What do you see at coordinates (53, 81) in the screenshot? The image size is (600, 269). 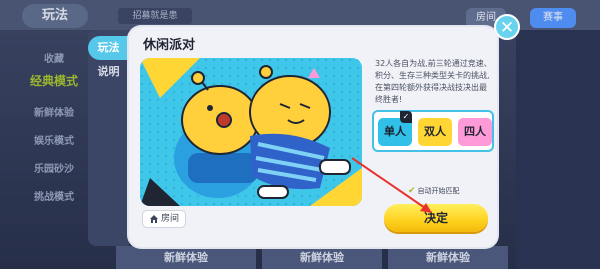 I see `nav-classic: 经典模式` at bounding box center [53, 81].